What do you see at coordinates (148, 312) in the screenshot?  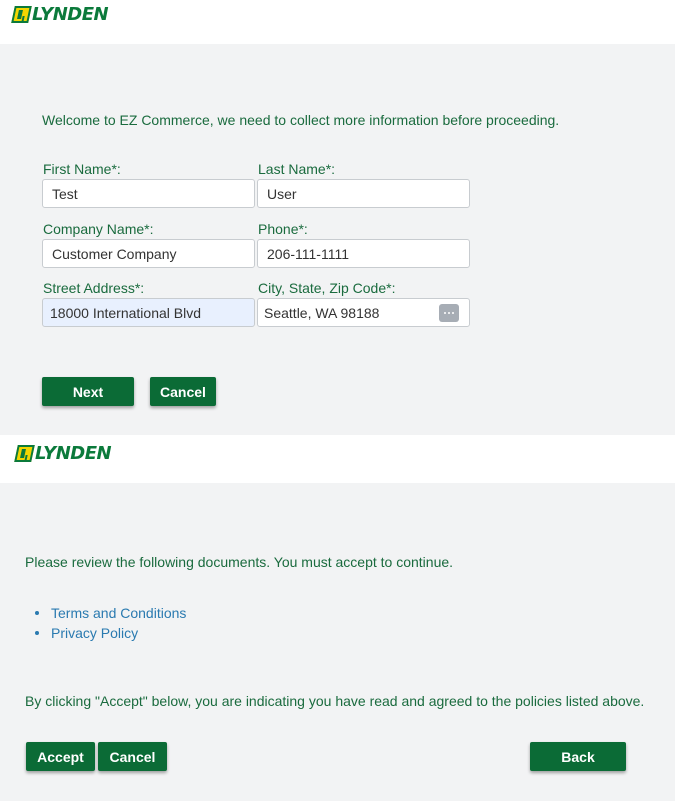 I see `street-address-input` at bounding box center [148, 312].